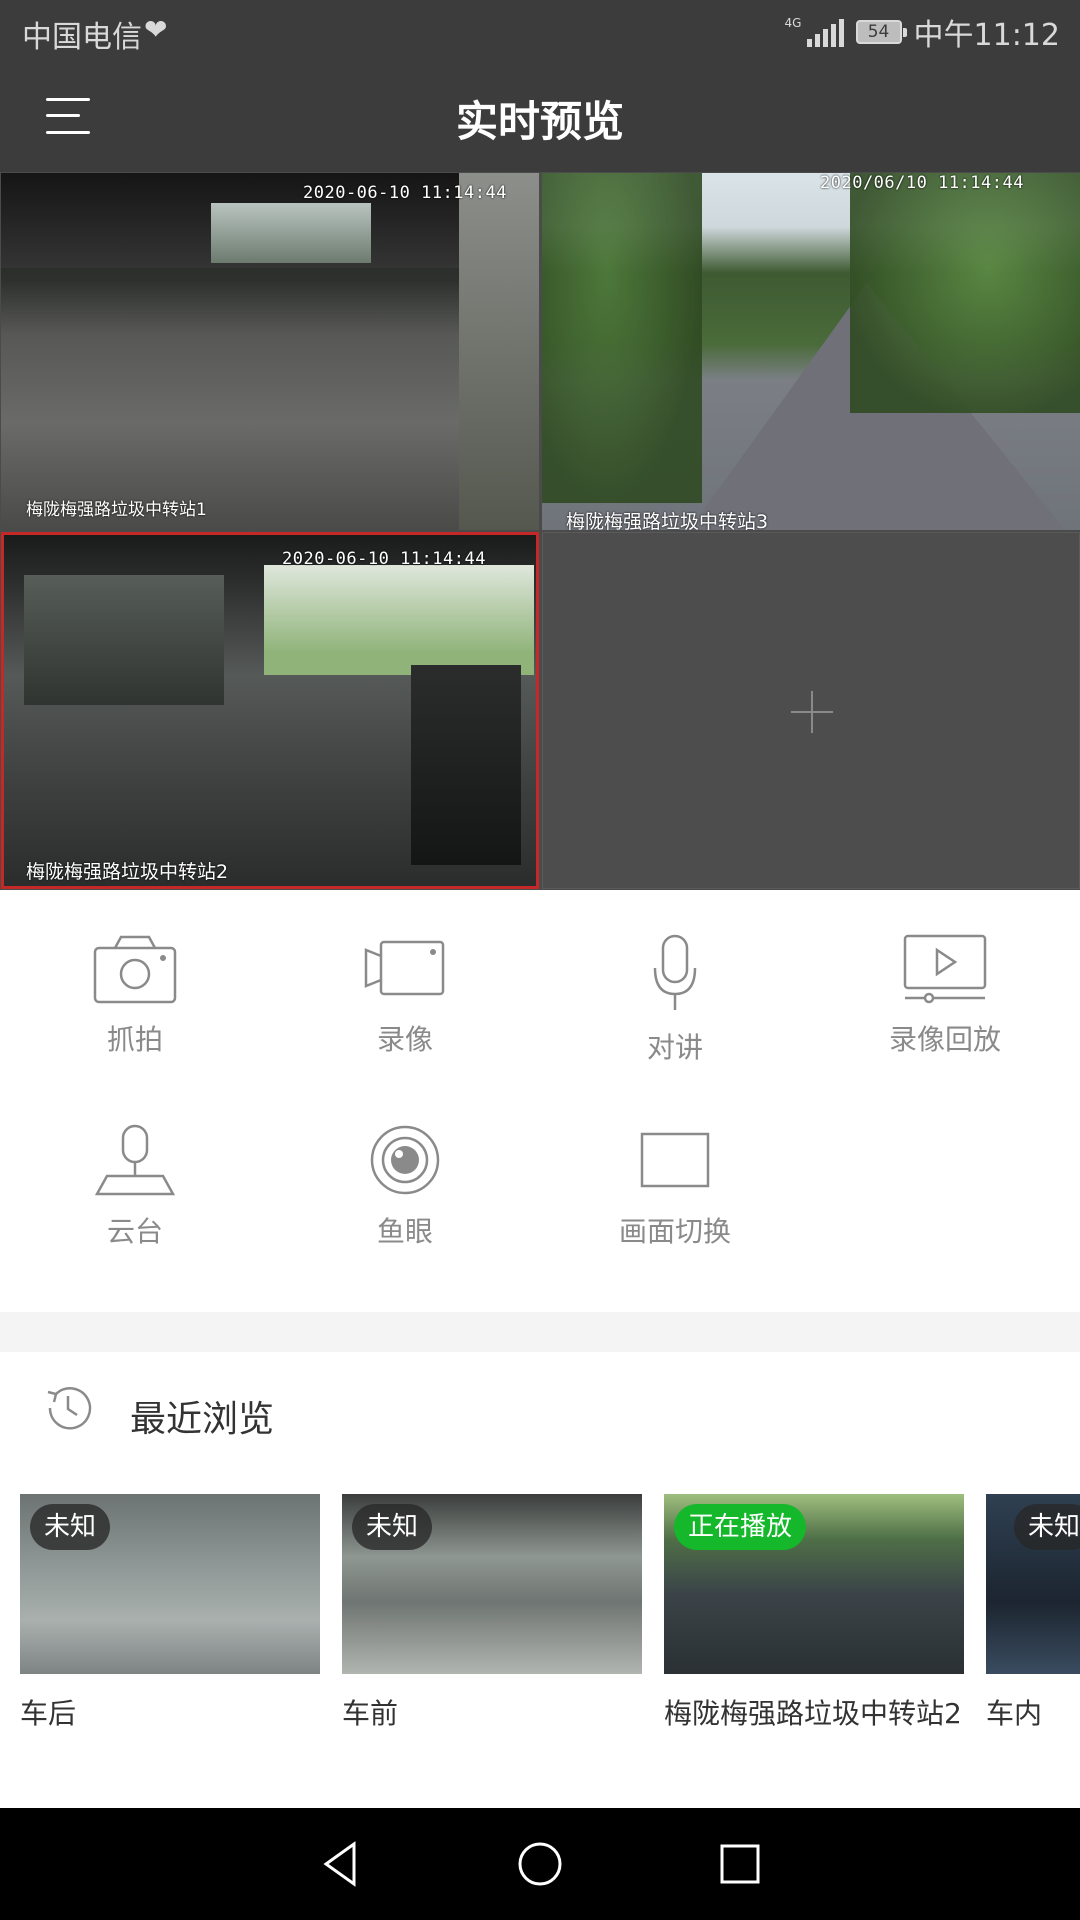 The image size is (1080, 1920). Describe the element at coordinates (922, 183) in the screenshot. I see `video-timestamp: 2020/06/10 11:14:44` at that location.